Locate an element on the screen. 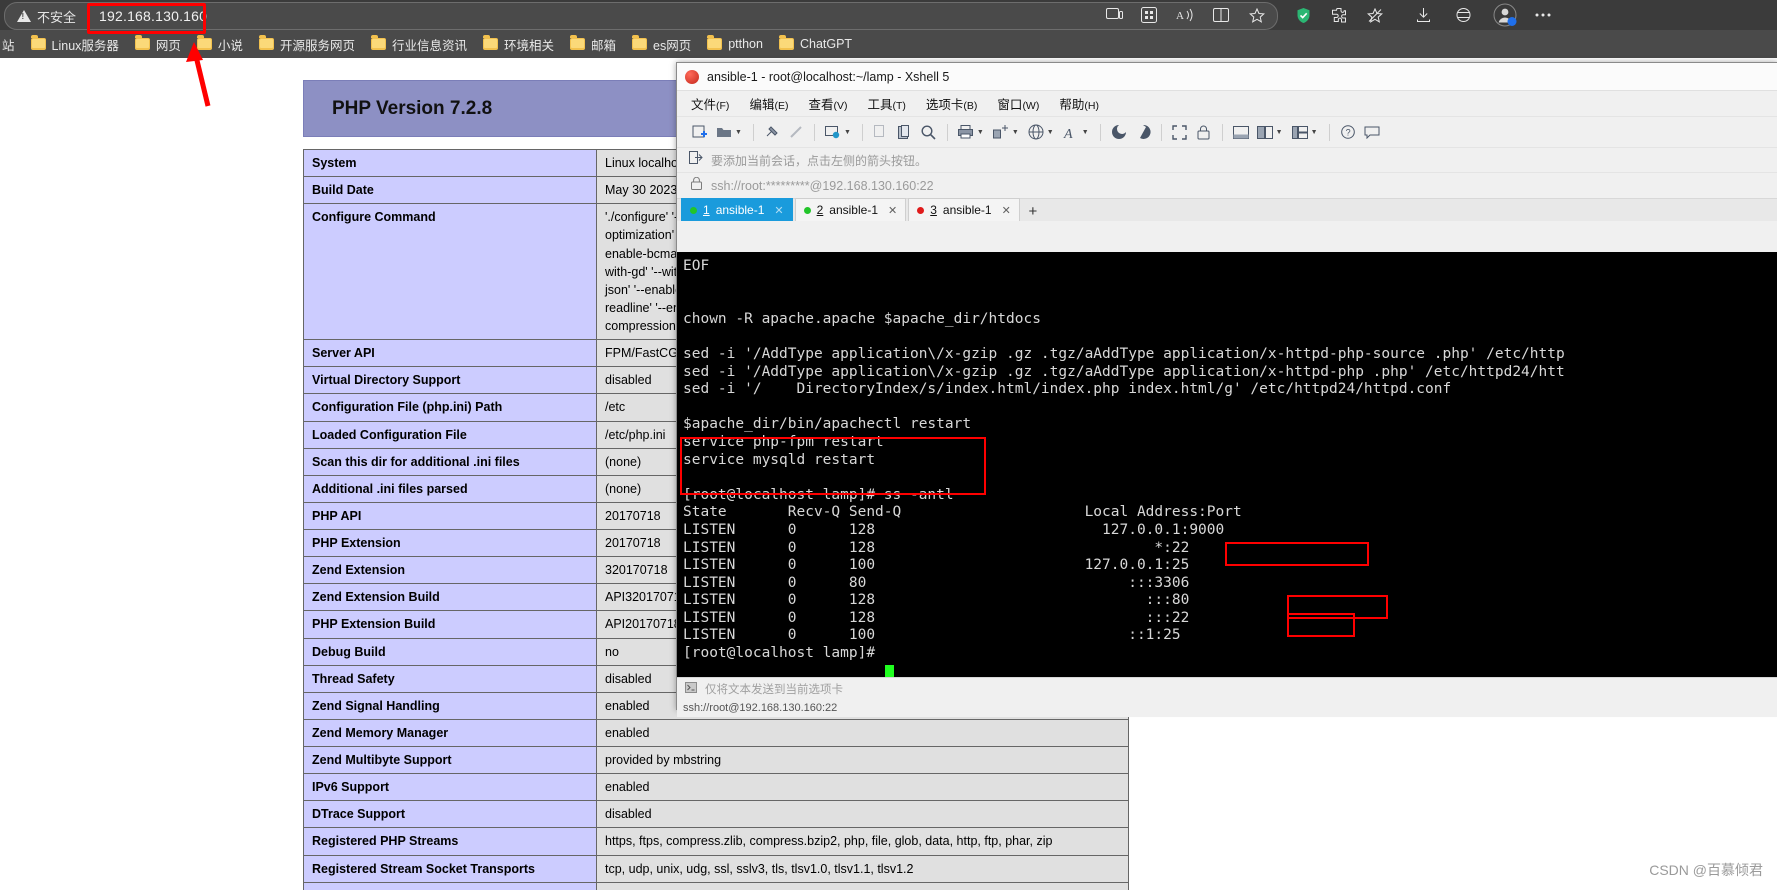 Image resolution: width=1777 pixels, height=890 pixels. downloads-icon is located at coordinates (1423, 15).